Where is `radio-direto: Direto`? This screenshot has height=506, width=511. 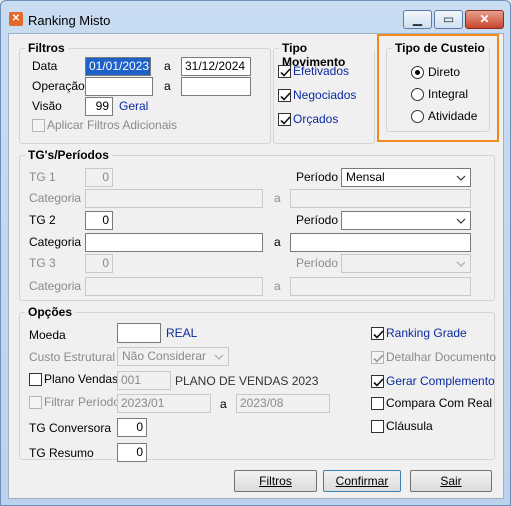 radio-direto: Direto is located at coordinates (435, 72).